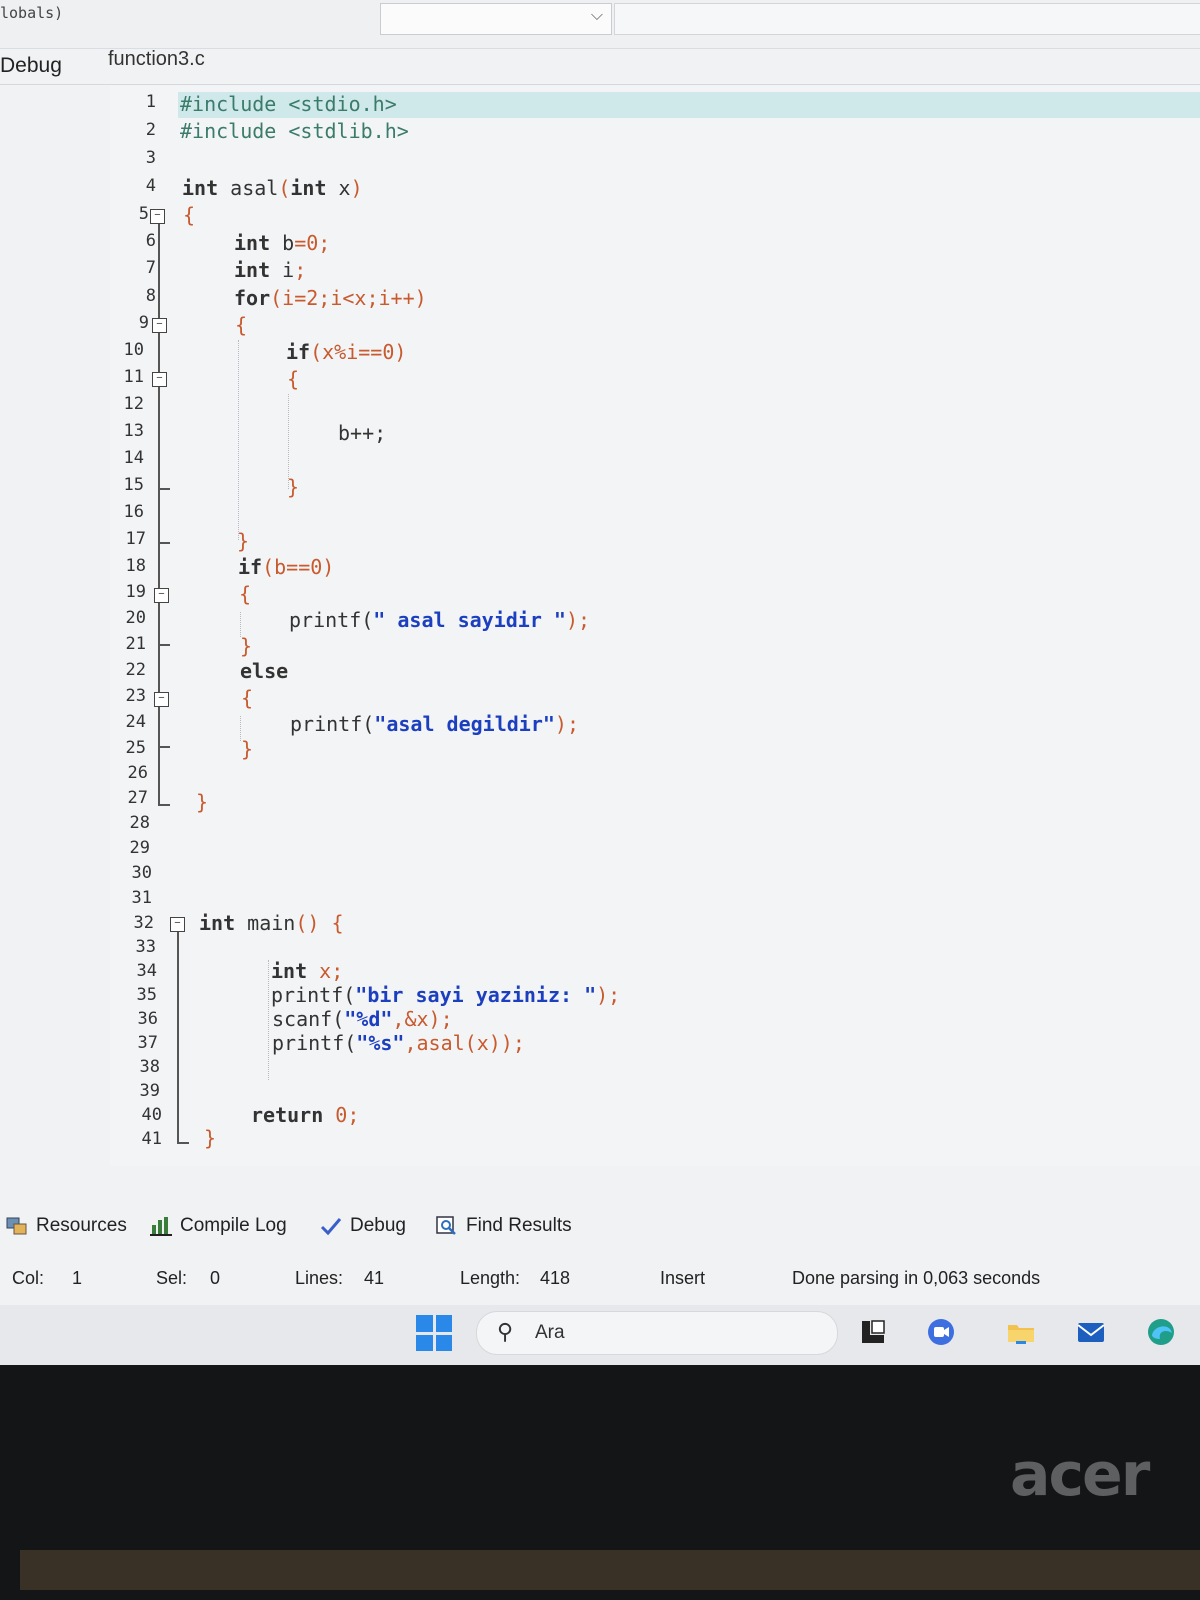 The image size is (1200, 1600). What do you see at coordinates (368, 1019) in the screenshot?
I see `code-token: "%d"` at bounding box center [368, 1019].